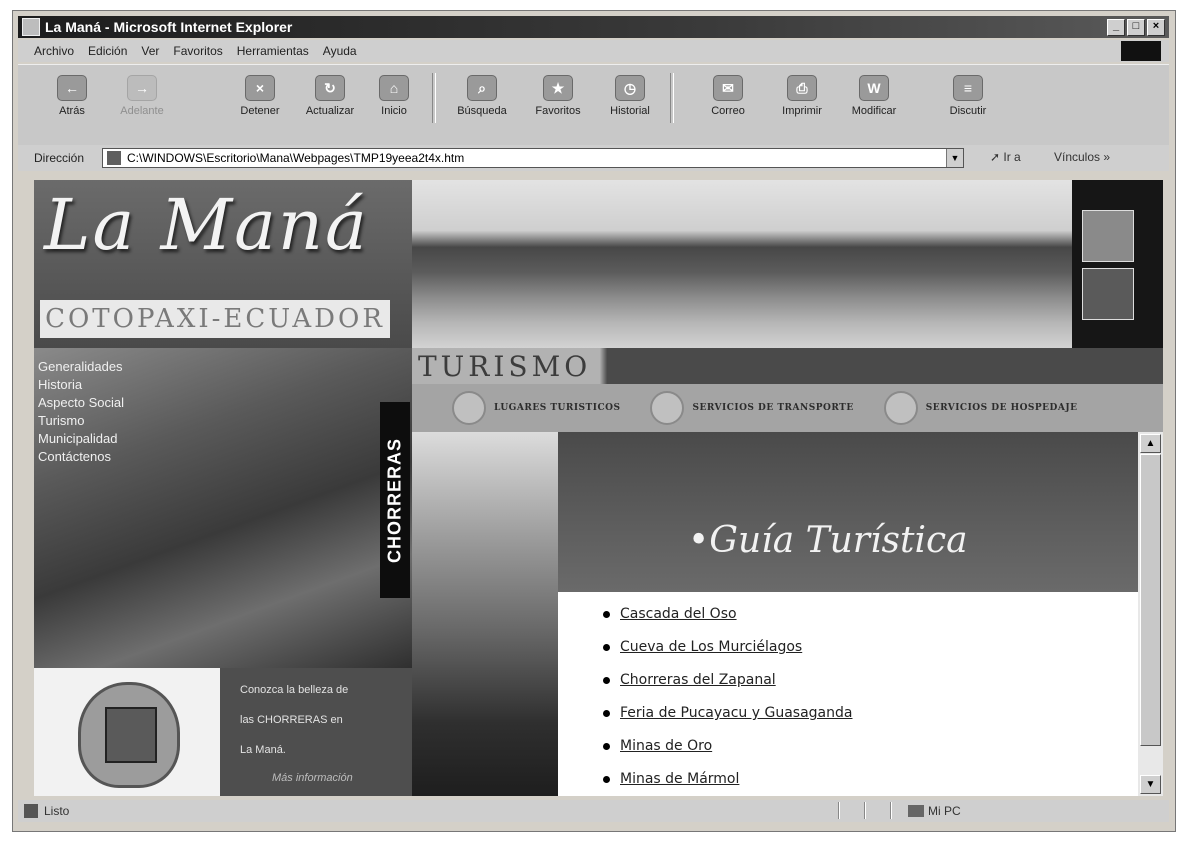  Describe the element at coordinates (1116, 27) in the screenshot. I see `minimize-button: _` at that location.